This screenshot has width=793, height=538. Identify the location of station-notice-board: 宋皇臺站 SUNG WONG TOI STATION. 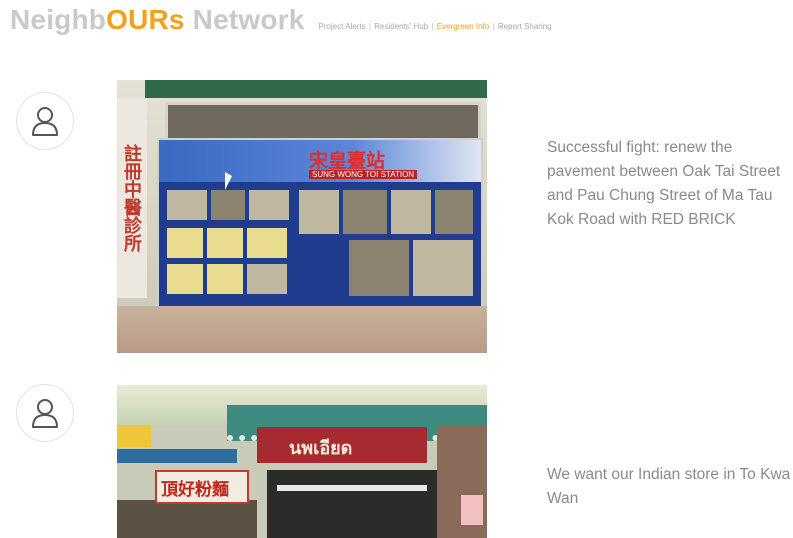
(320, 223).